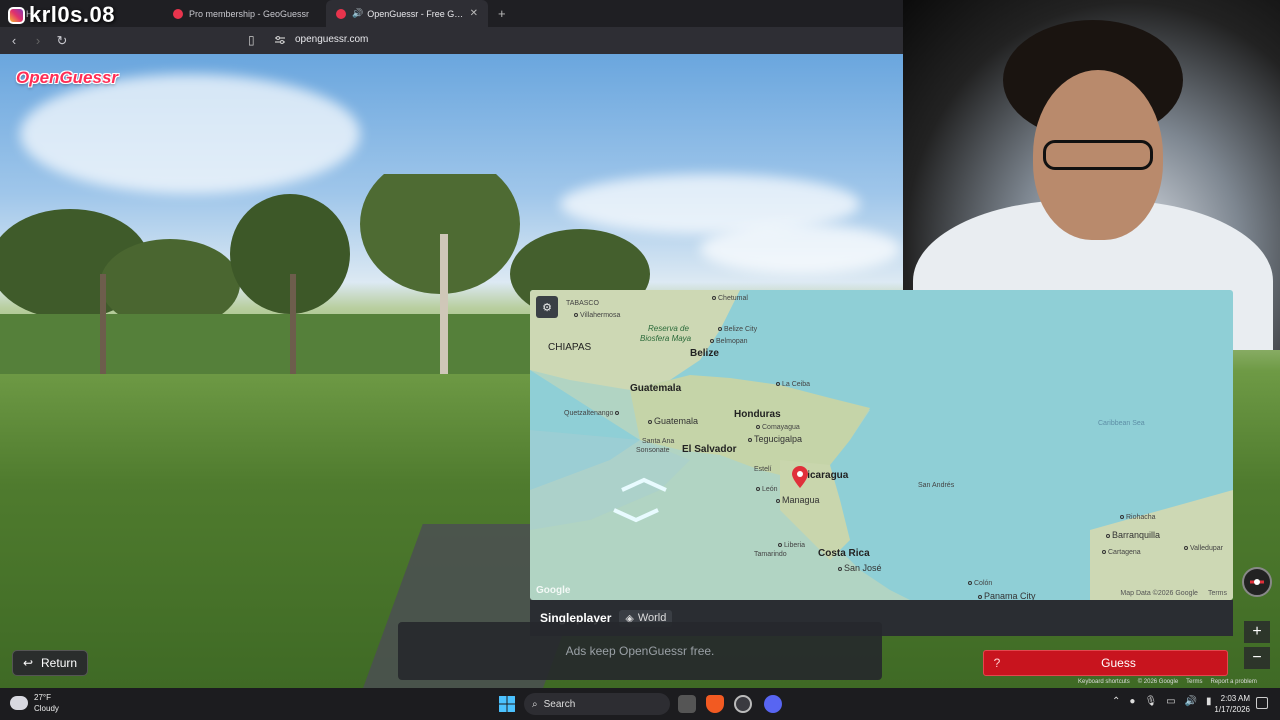 The height and width of the screenshot is (720, 1280). Describe the element at coordinates (1150, 701) in the screenshot. I see `microphone-icon: 🎙` at that location.